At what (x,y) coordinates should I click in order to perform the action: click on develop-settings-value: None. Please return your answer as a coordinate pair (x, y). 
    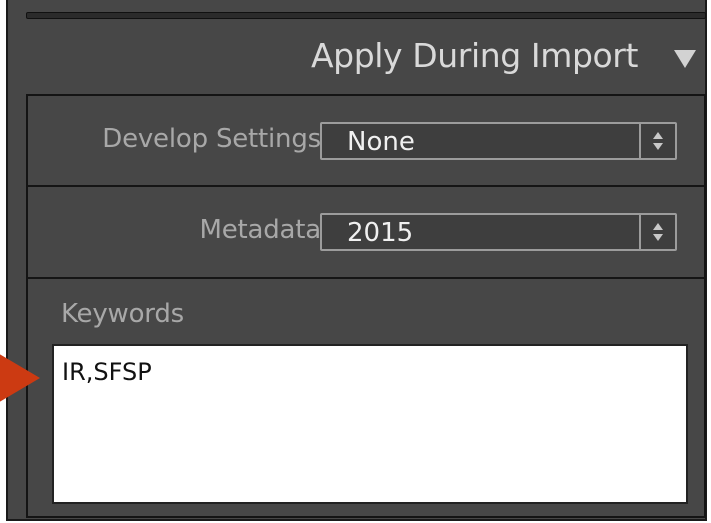
    Looking at the image, I should click on (381, 142).